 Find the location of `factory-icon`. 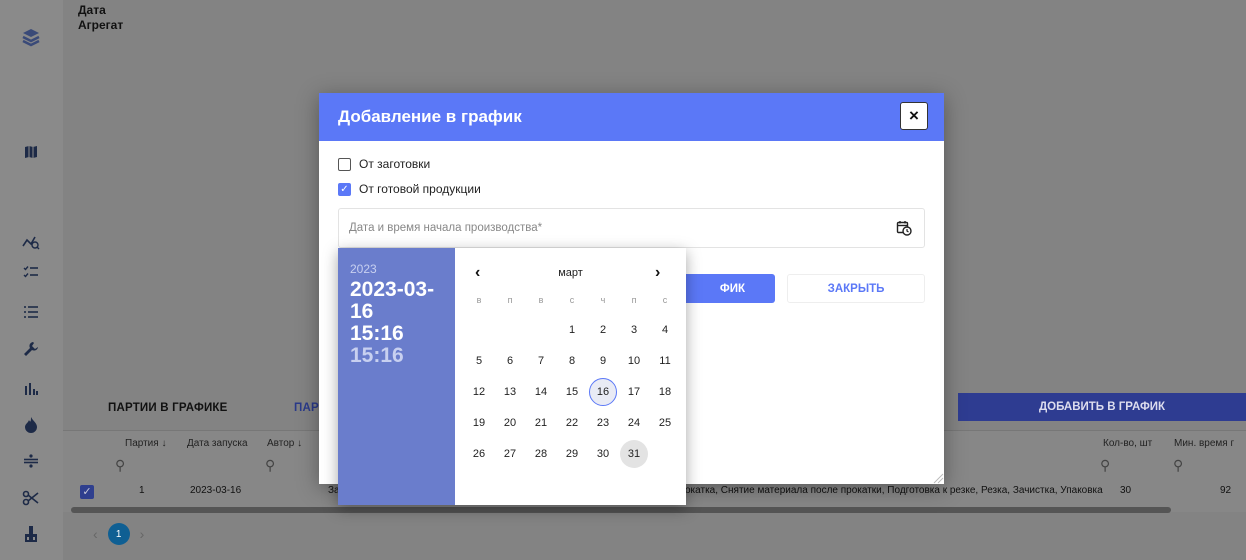

factory-icon is located at coordinates (31, 534).